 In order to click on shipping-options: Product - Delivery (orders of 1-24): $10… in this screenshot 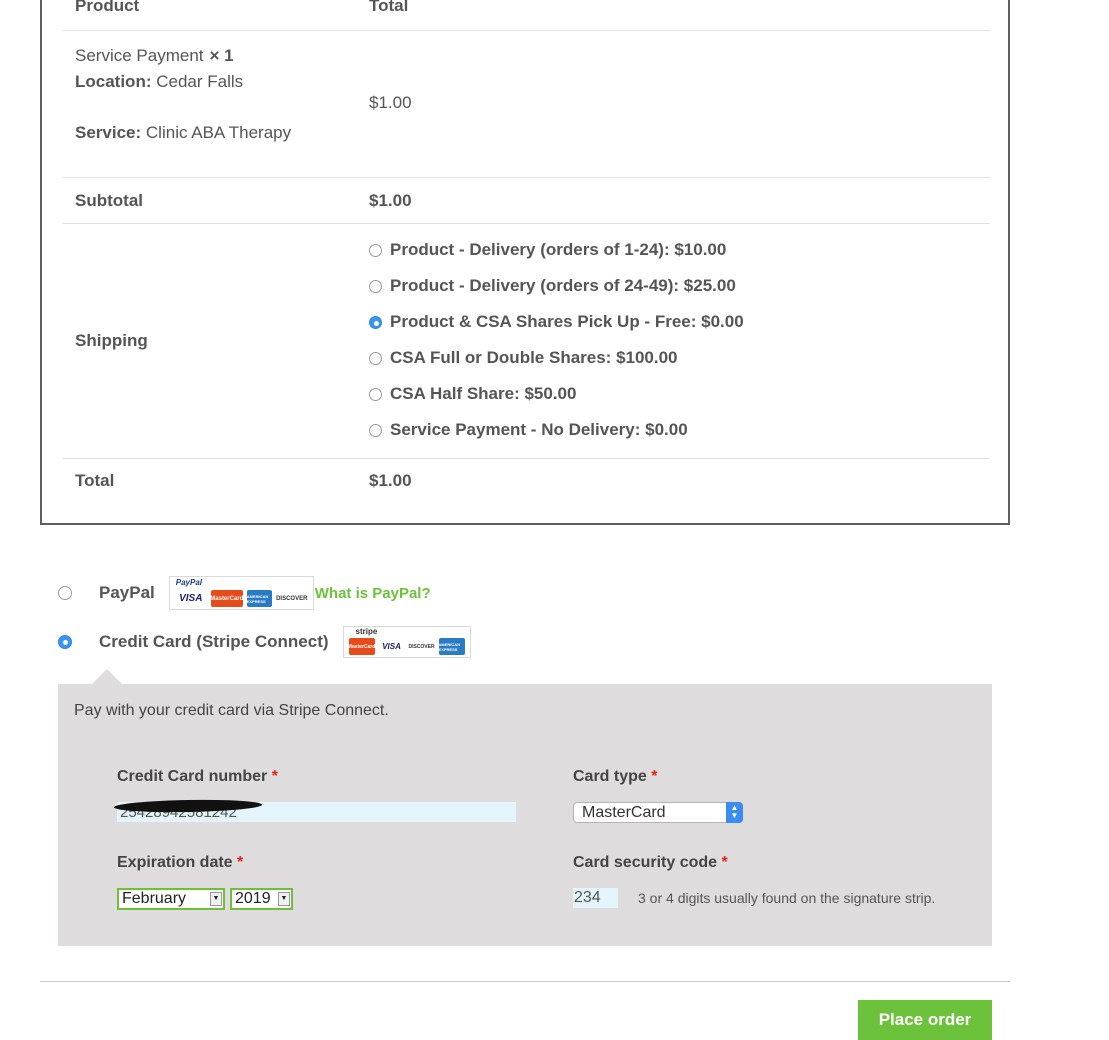, I will do `click(556, 340)`.